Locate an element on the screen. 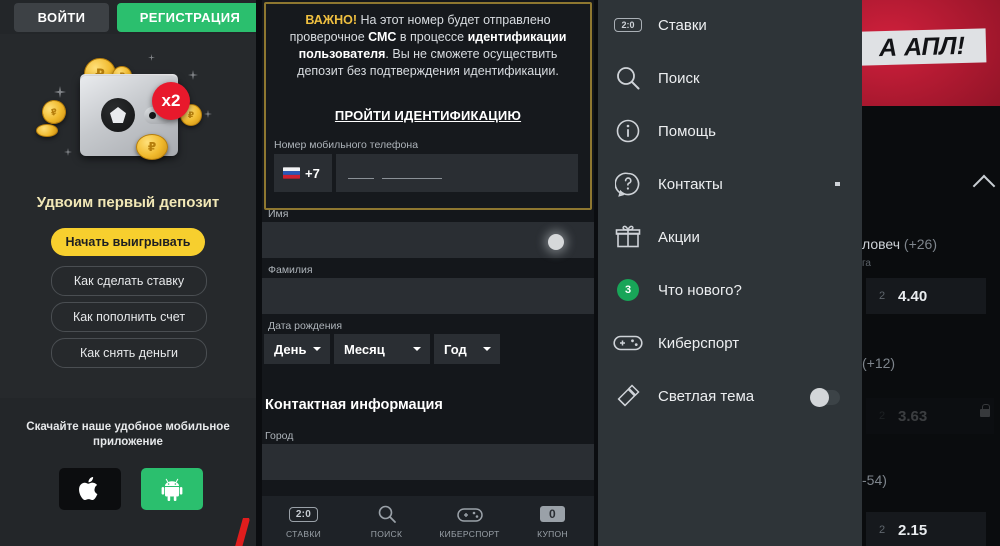  touch-cursor is located at coordinates (556, 242).